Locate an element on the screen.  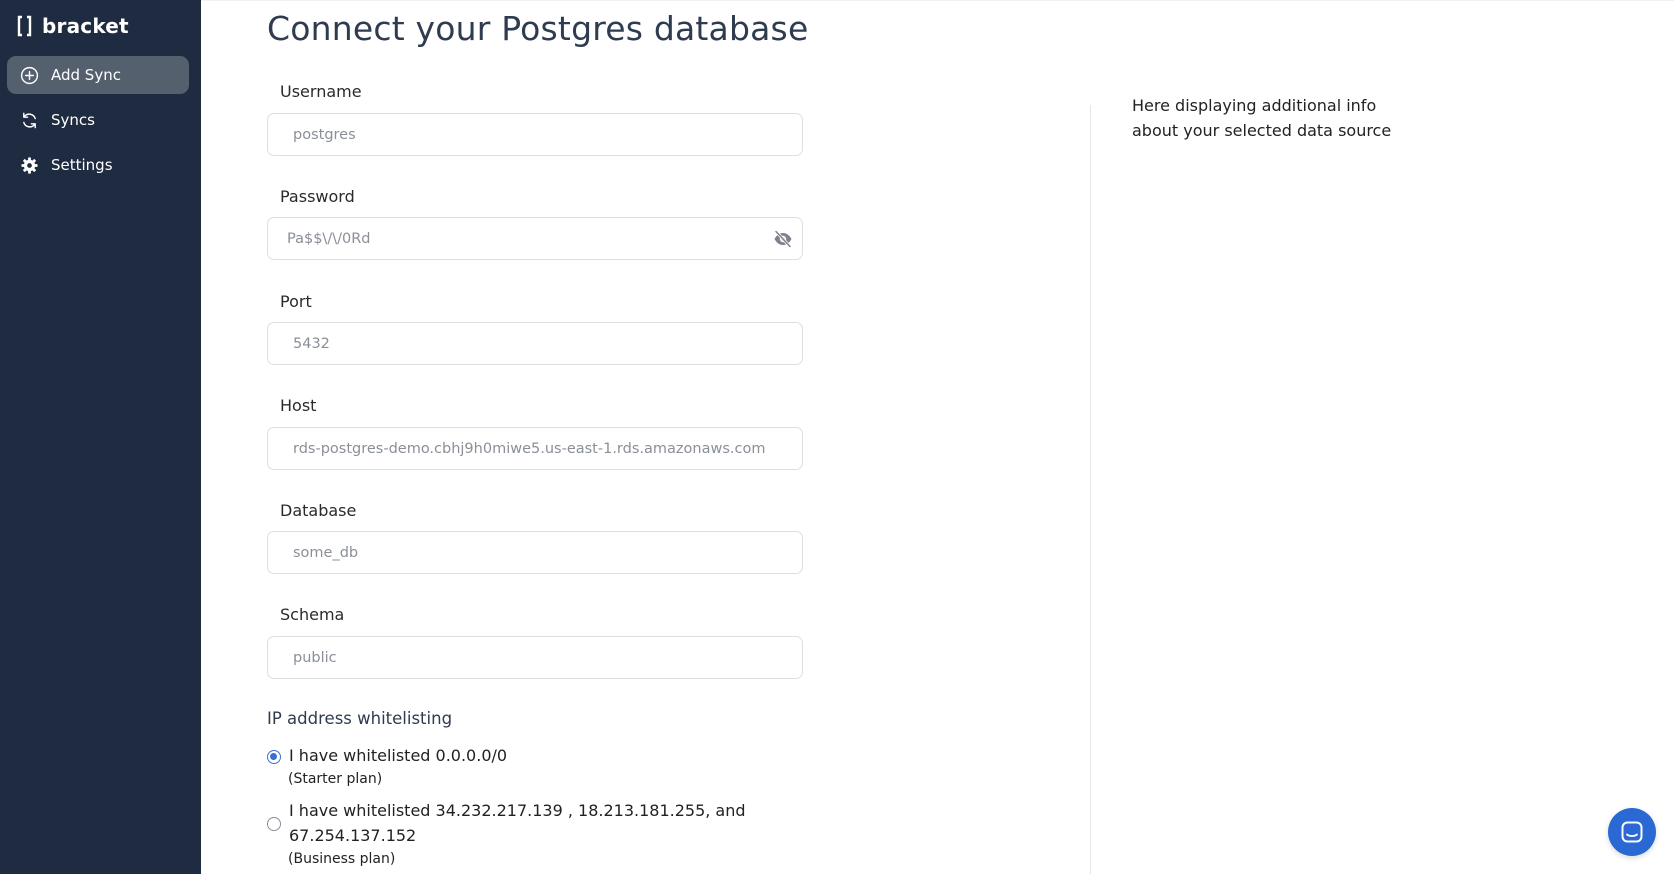
chat-icon is located at coordinates (1632, 832).